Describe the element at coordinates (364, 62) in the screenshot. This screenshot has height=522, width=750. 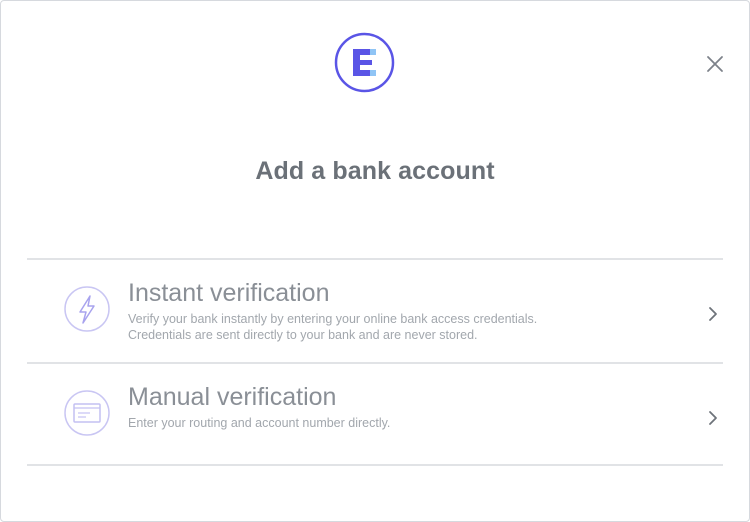
I see `brand-logo-icon` at that location.